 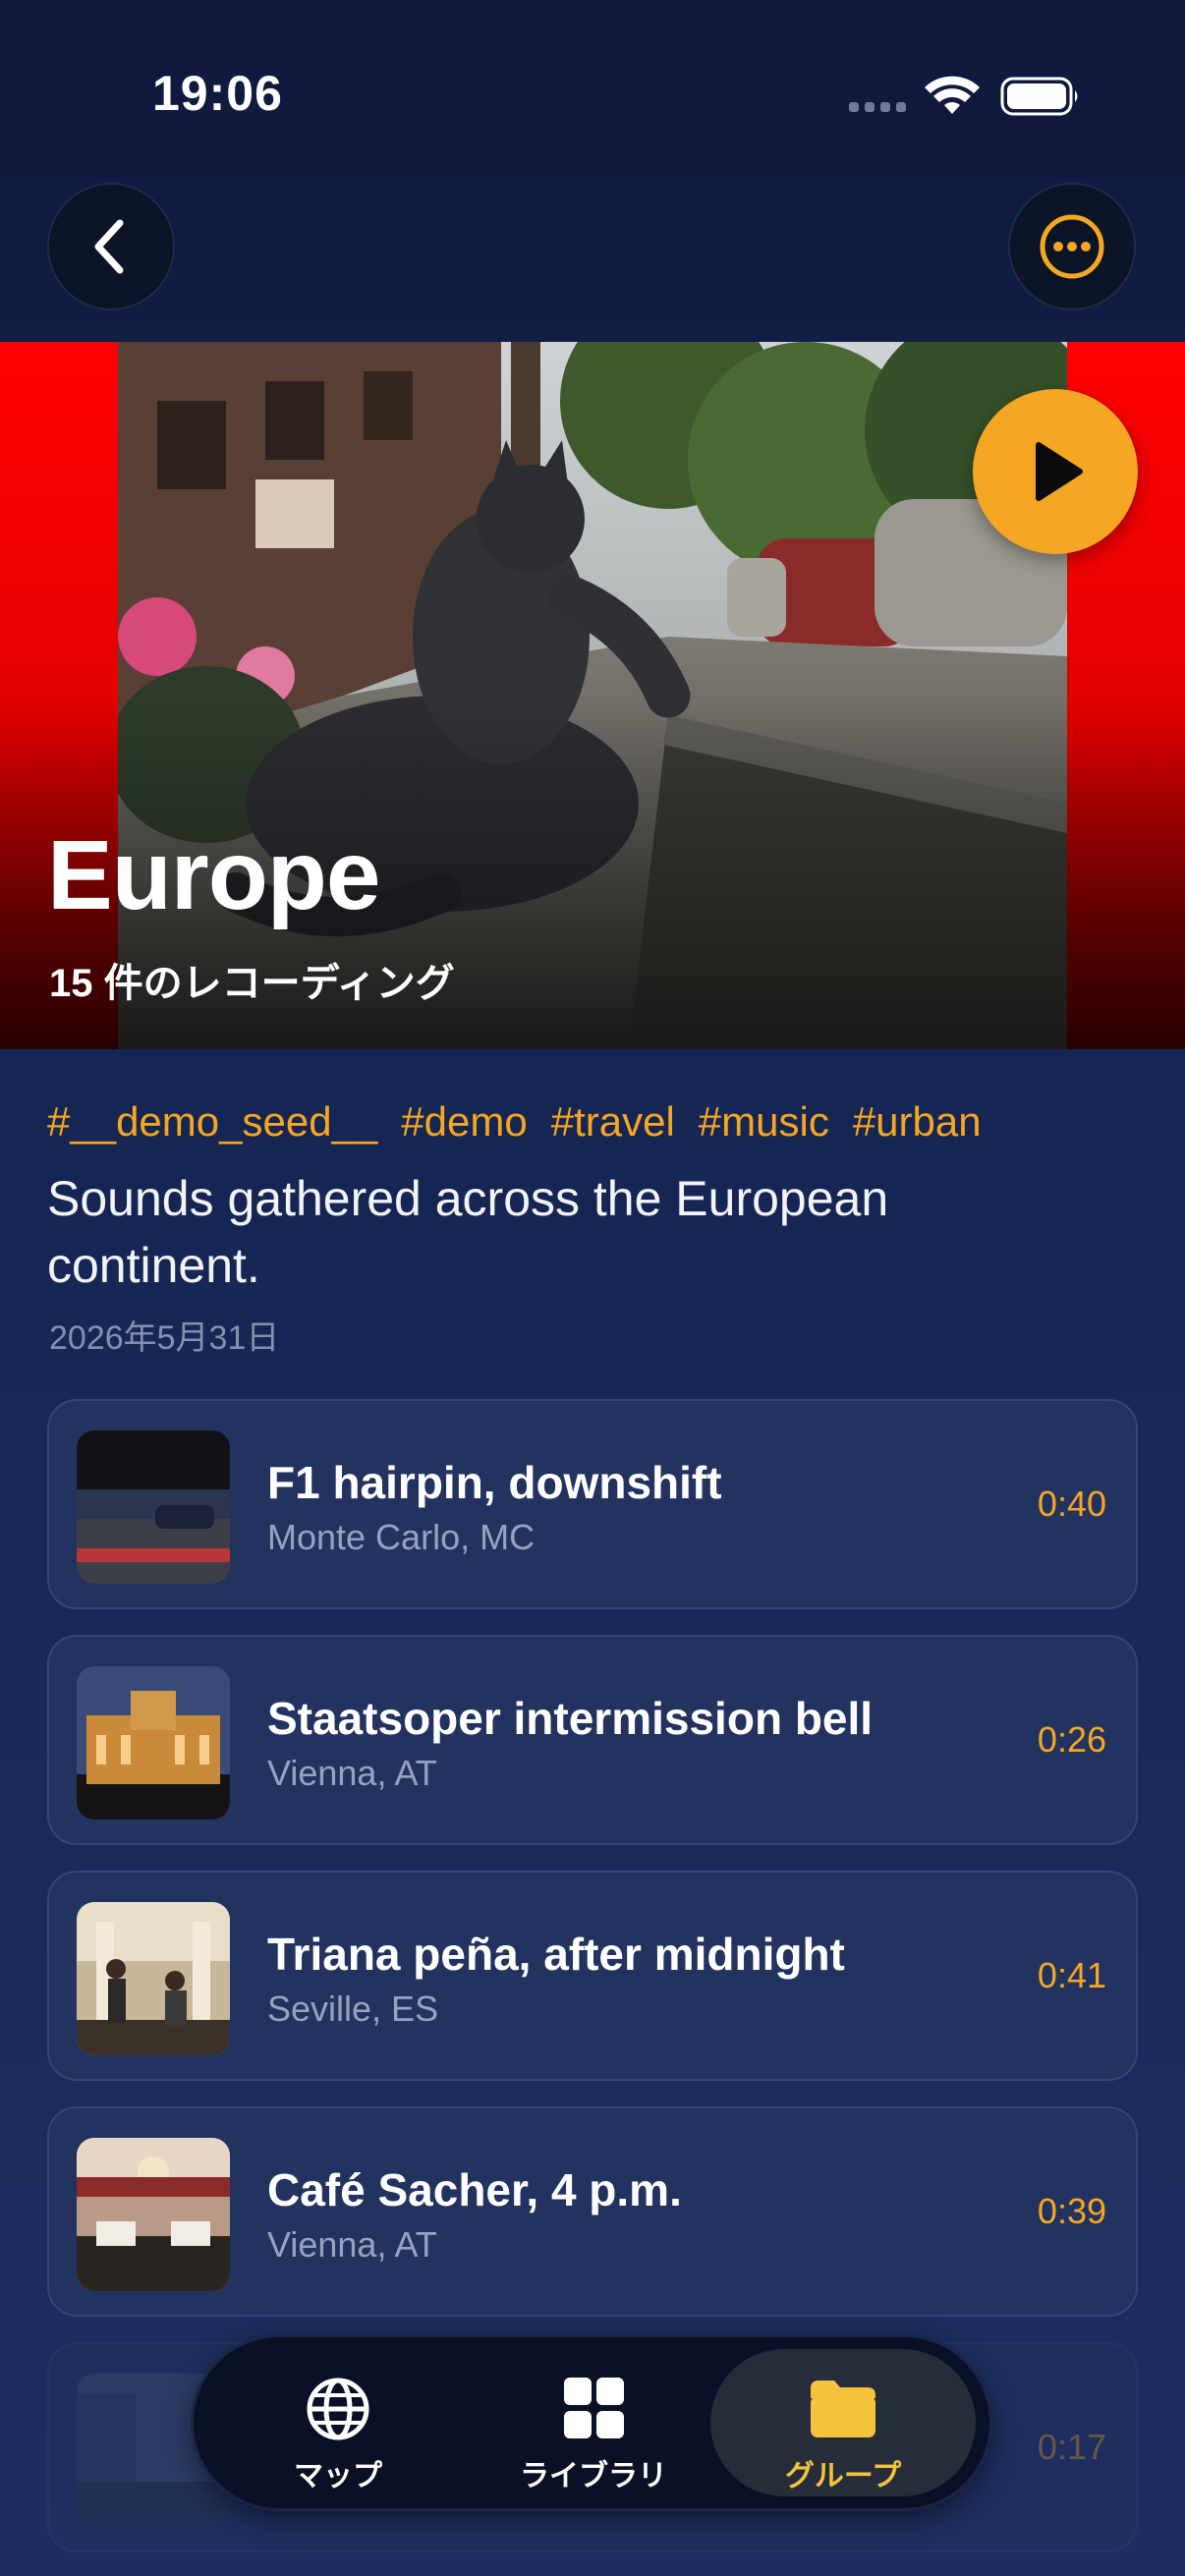 I want to click on status-bar: 19:06, so click(x=592, y=88).